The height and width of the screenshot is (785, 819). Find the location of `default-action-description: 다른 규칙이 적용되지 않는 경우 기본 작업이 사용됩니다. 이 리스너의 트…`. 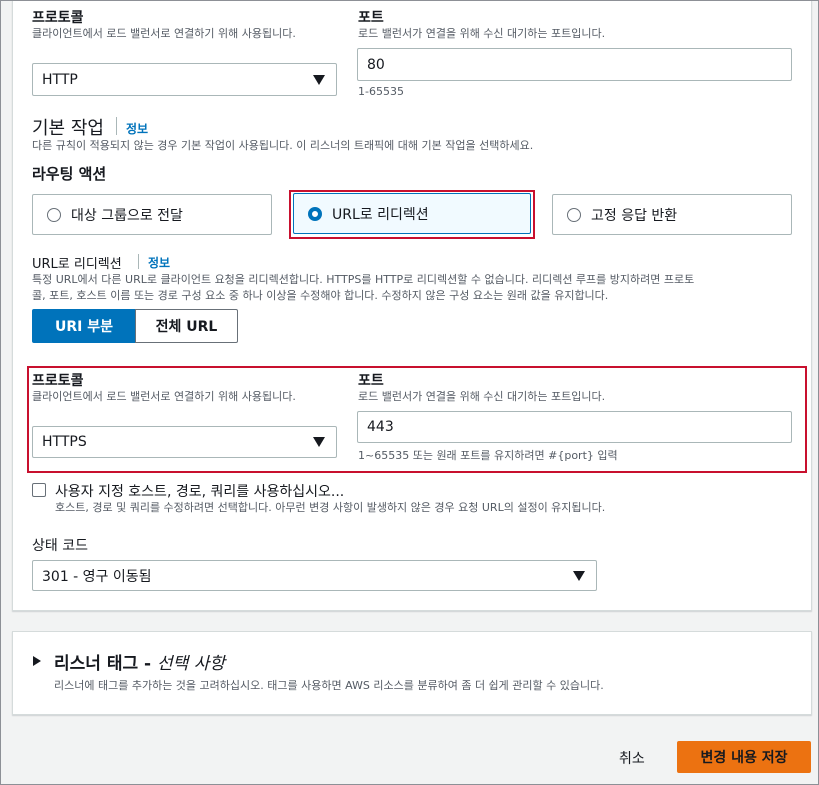

default-action-description: 다른 규칙이 적용되지 않는 경우 기본 작업이 사용됩니다. 이 리스너의 트… is located at coordinates (283, 145).